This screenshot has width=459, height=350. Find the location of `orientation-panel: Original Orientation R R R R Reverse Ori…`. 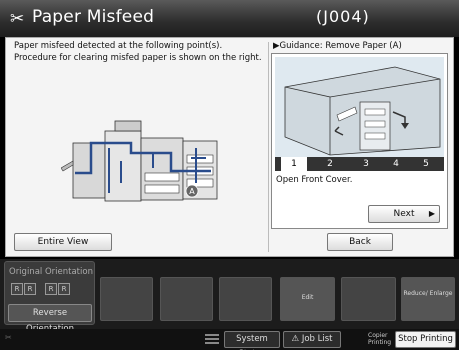

orientation-panel: Original Orientation R R R R Reverse Ori… is located at coordinates (49, 297).